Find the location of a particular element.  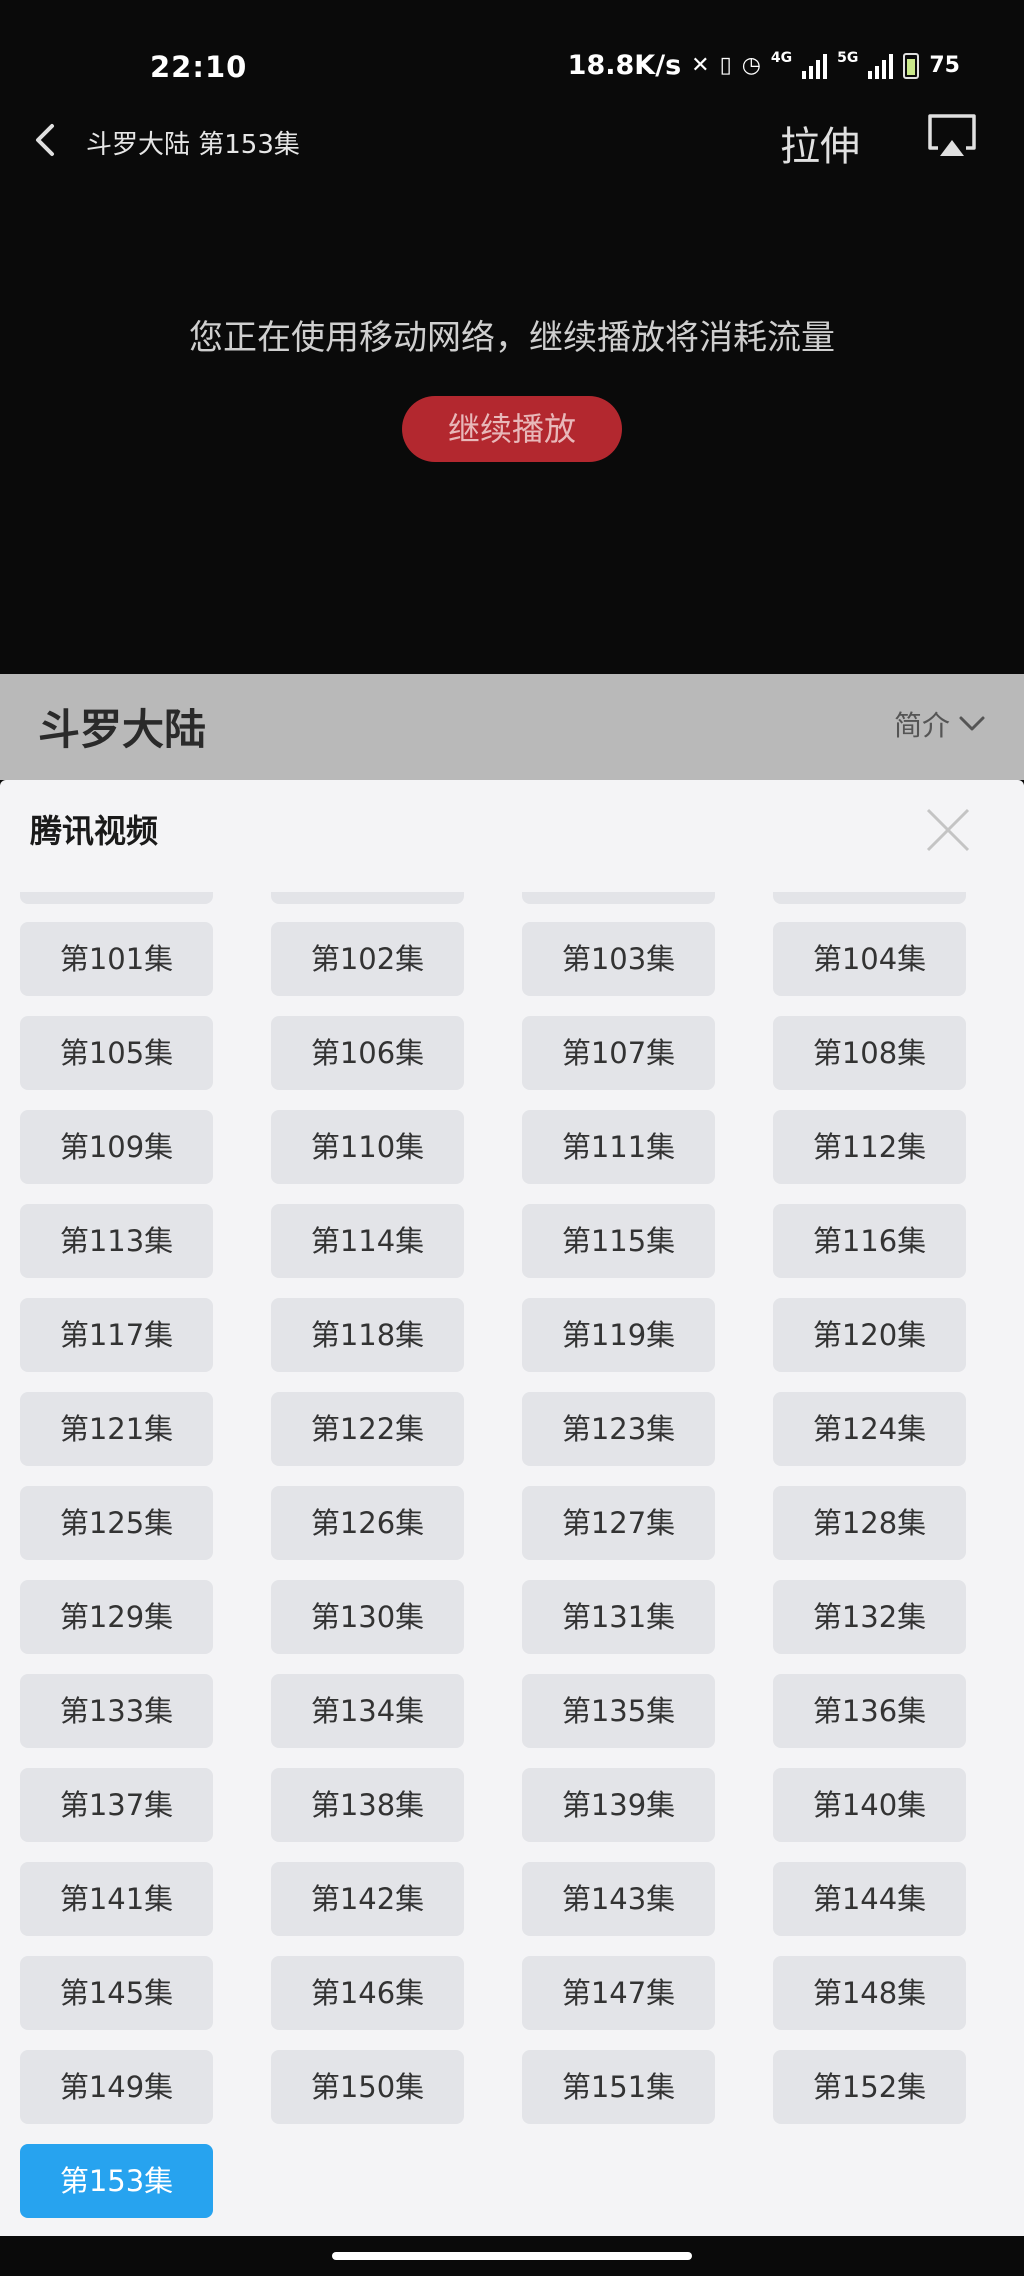

episode-button: 第105集 is located at coordinates (116, 1053).